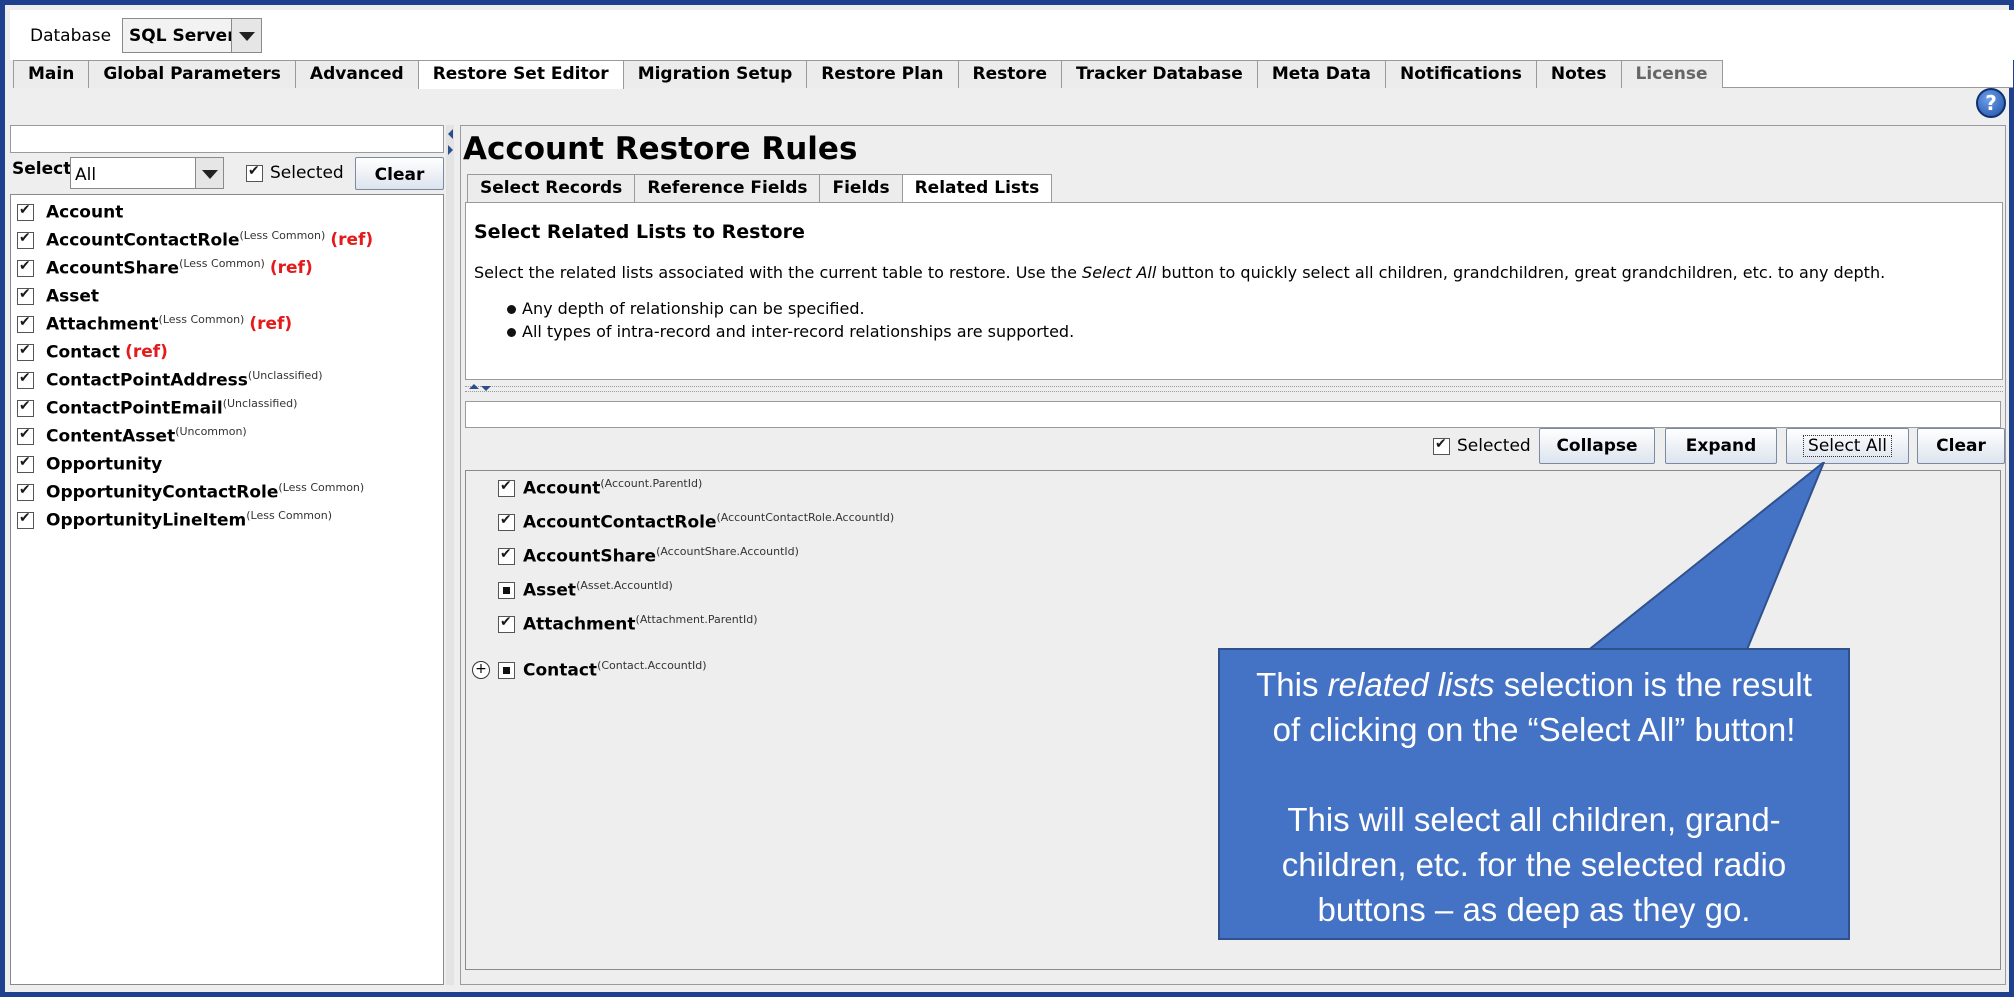 This screenshot has height=997, width=2014. Describe the element at coordinates (486, 388) in the screenshot. I see `arrow-down-icon` at that location.